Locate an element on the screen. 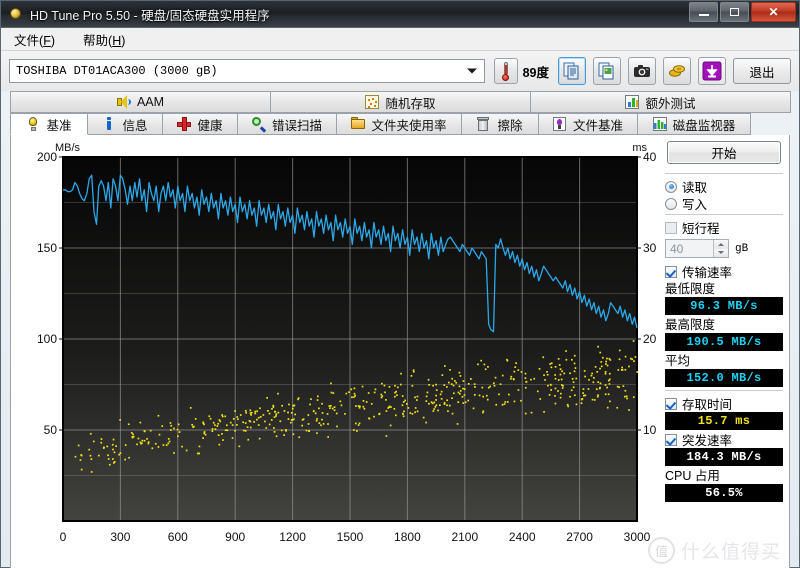 This screenshot has width=800, height=568. random-access-icon is located at coordinates (372, 102).